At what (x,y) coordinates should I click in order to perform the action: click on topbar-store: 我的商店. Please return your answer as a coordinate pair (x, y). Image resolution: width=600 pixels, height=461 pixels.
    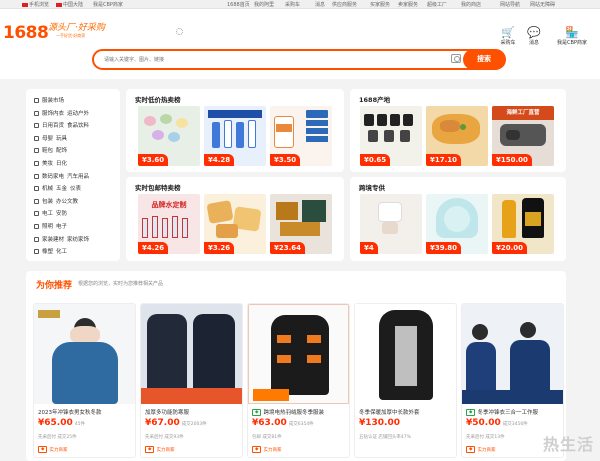
    Looking at the image, I should click on (471, 4).